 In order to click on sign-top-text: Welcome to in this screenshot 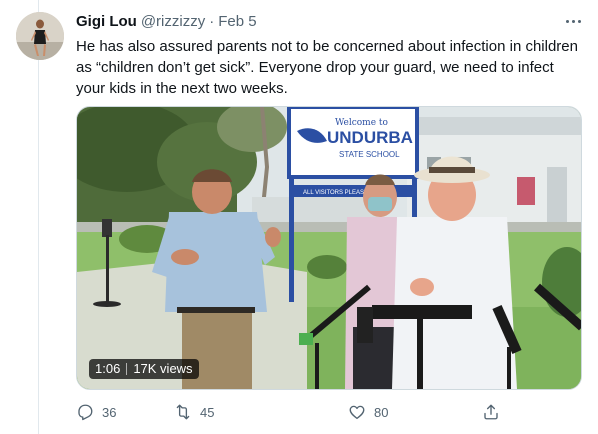, I will do `click(361, 123)`.